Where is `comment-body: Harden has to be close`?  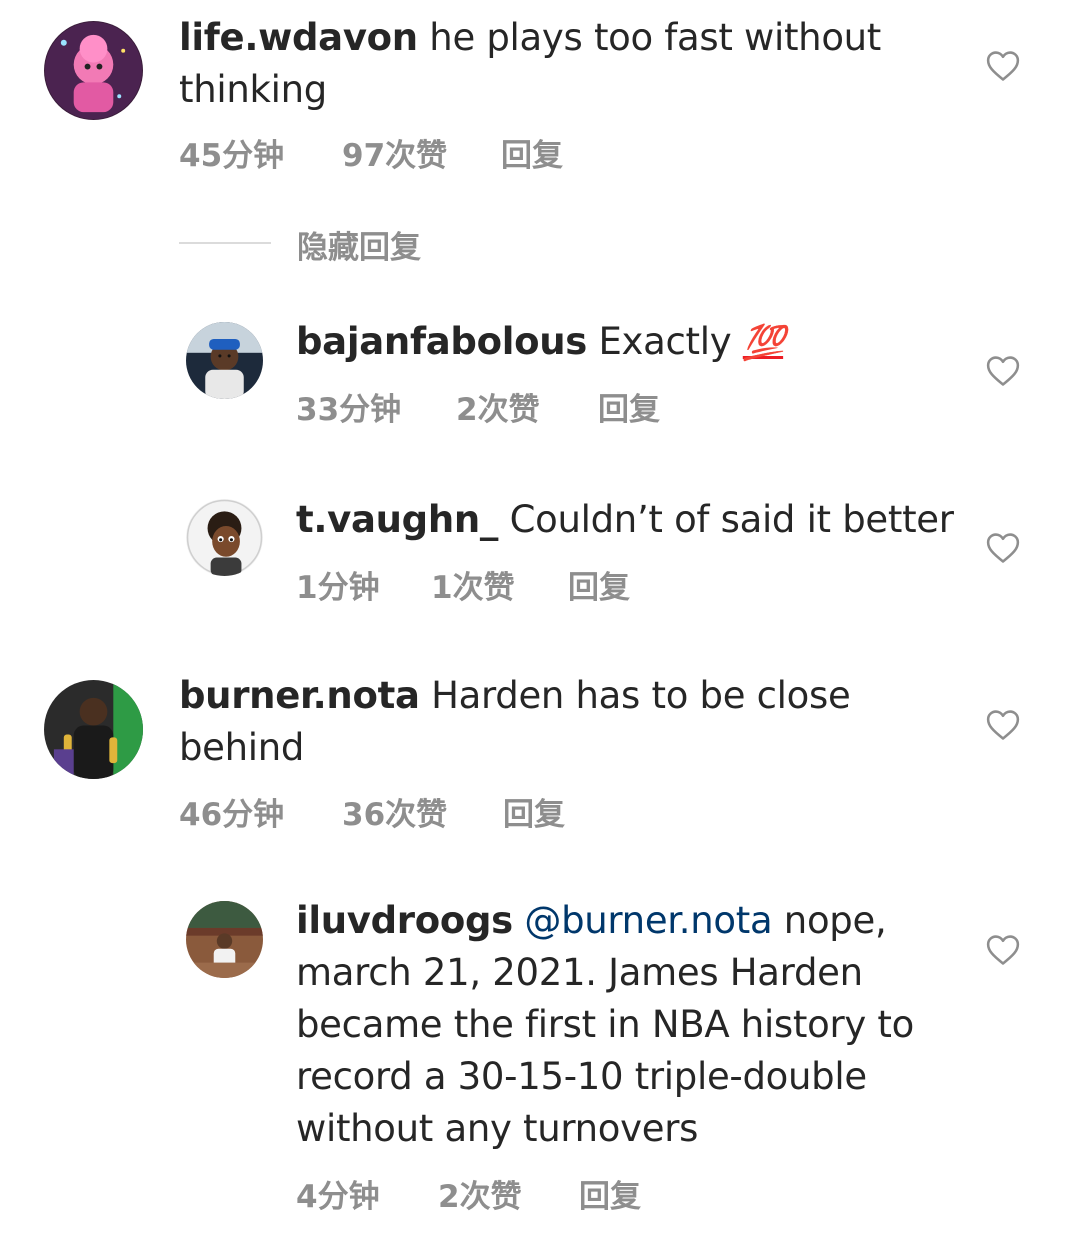 comment-body: Harden has to be close is located at coordinates (635, 695).